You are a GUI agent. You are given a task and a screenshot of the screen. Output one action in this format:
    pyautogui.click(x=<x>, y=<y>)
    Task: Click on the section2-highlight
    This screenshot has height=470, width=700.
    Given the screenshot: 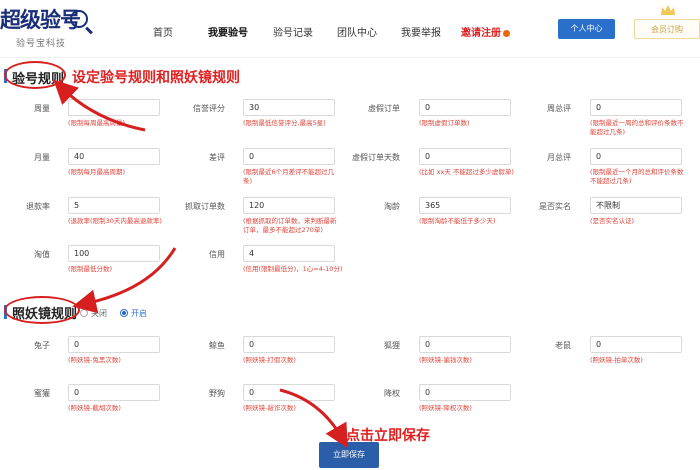 What is the action you would take?
    pyautogui.click(x=42, y=310)
    